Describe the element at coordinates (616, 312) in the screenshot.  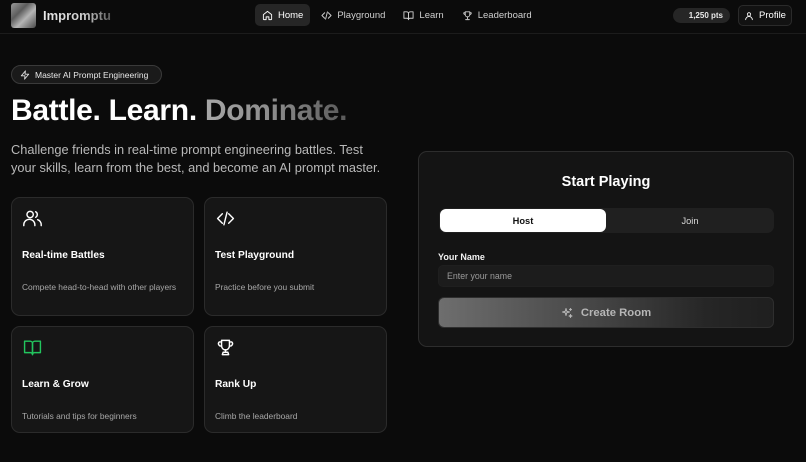
I see `create-room-label: Create Room` at that location.